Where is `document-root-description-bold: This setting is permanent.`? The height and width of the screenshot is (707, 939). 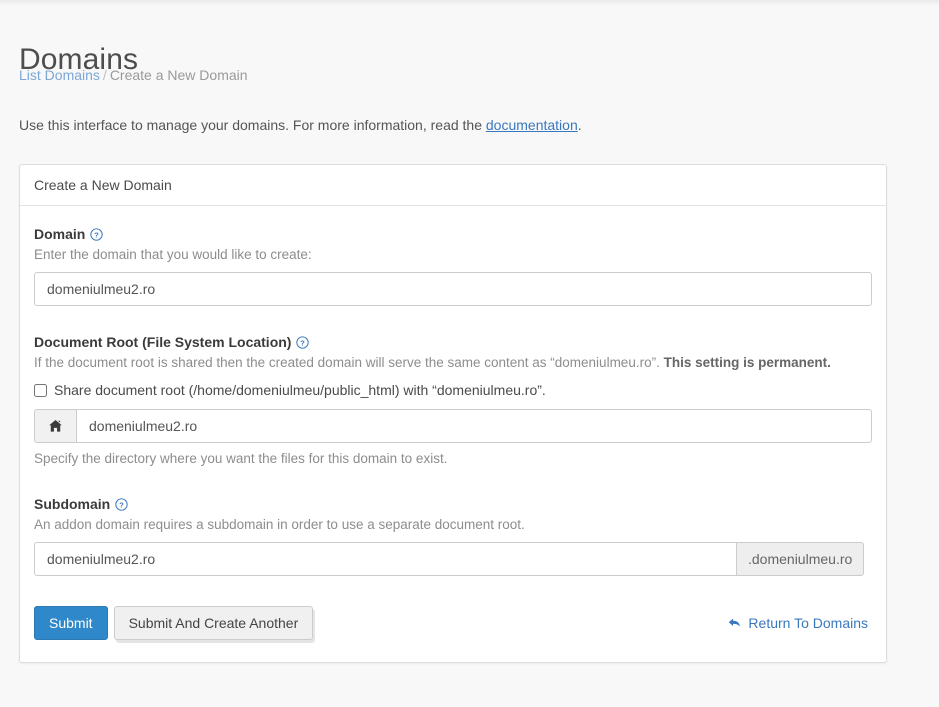
document-root-description-bold: This setting is permanent. is located at coordinates (747, 362).